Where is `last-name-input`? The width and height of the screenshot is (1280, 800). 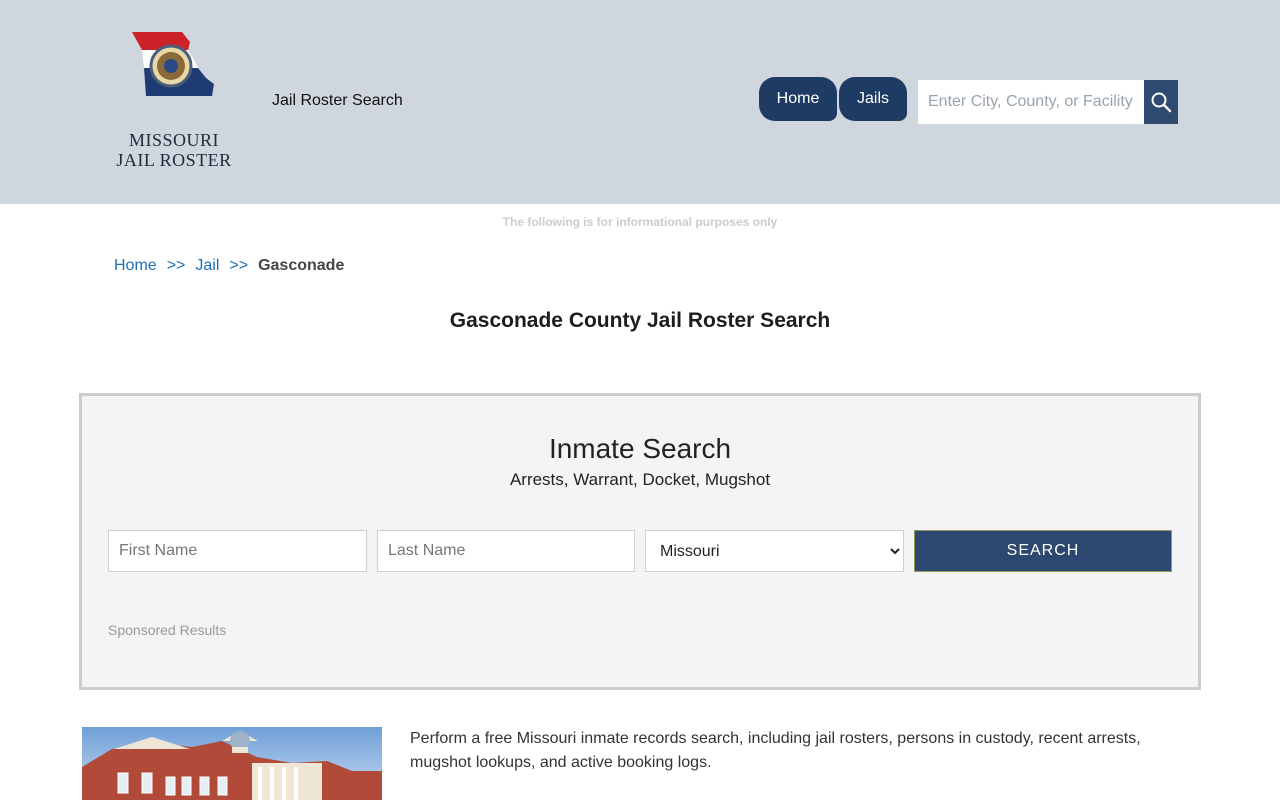 last-name-input is located at coordinates (506, 551).